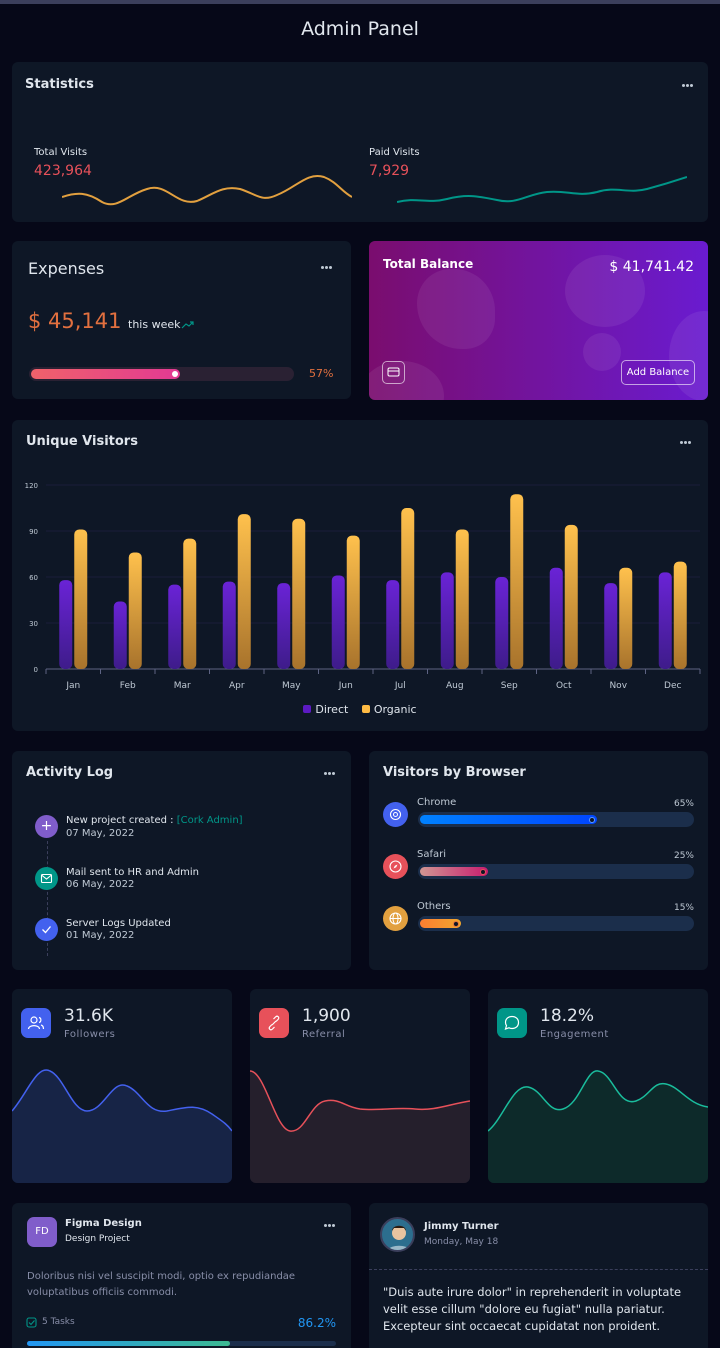  Describe the element at coordinates (598, 1086) in the screenshot. I see `engagement-card: 18.2% Engagement` at that location.